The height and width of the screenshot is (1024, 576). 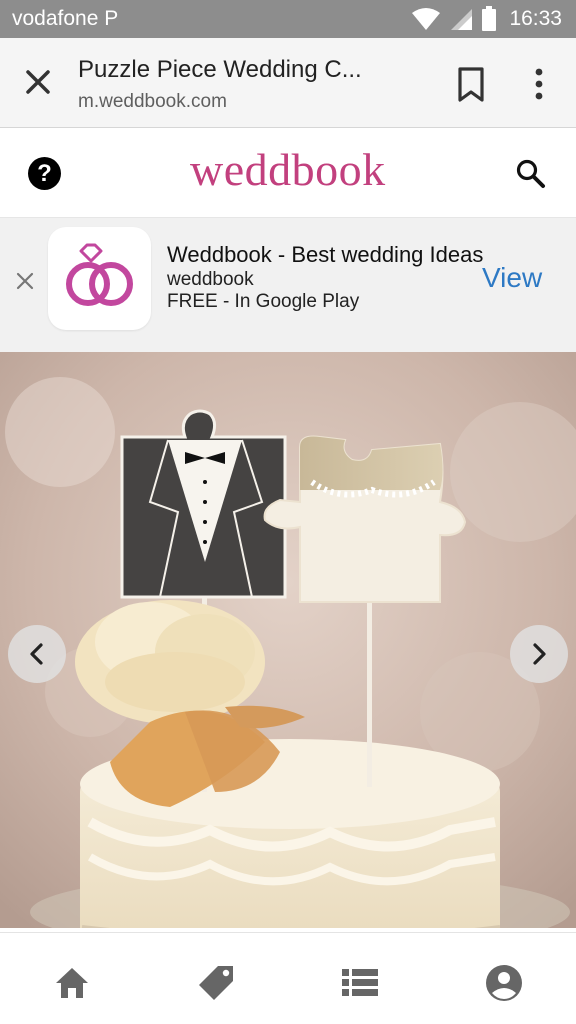 What do you see at coordinates (489, 18) in the screenshot?
I see `battery-icon` at bounding box center [489, 18].